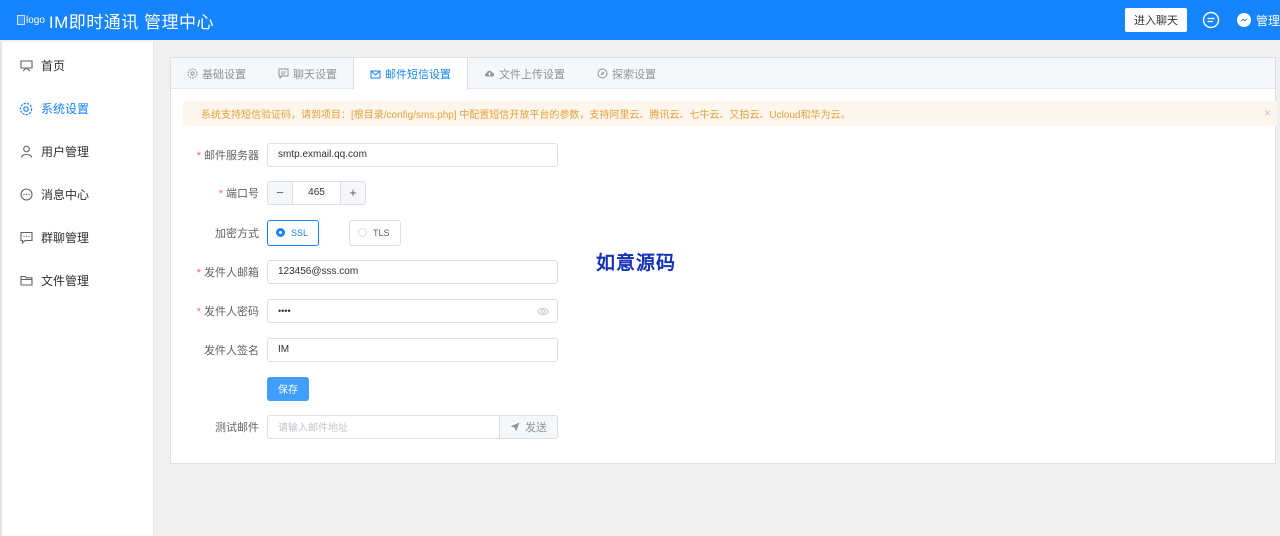  I want to click on sidebar-item-system-settings: 系统设置, so click(77, 108).